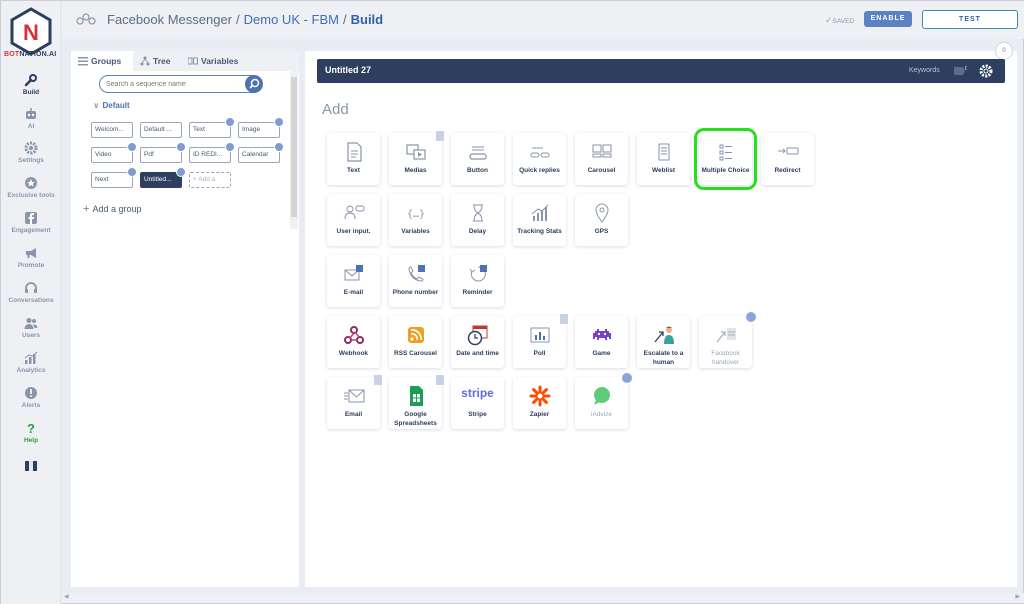 The height and width of the screenshot is (604, 1024). I want to click on block-tracking-stats: Tracking Stats, so click(539, 220).